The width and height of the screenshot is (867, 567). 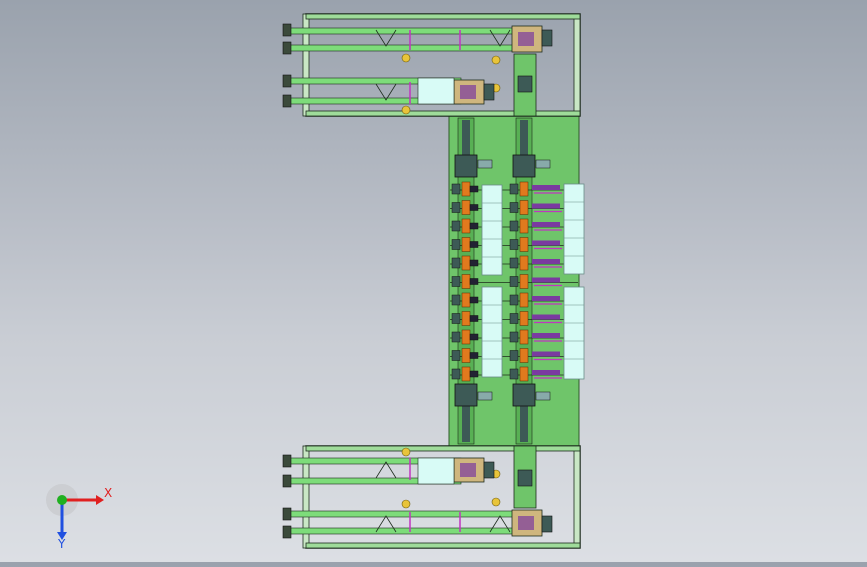 I want to click on upper-conveyor-frame, so click(x=431, y=65).